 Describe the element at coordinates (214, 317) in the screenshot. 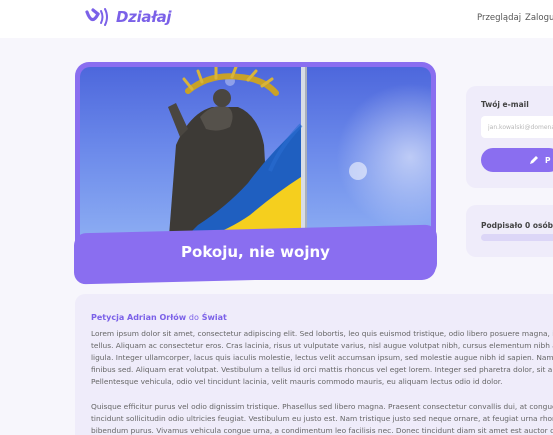

I see `petition-recipient: Świat` at that location.